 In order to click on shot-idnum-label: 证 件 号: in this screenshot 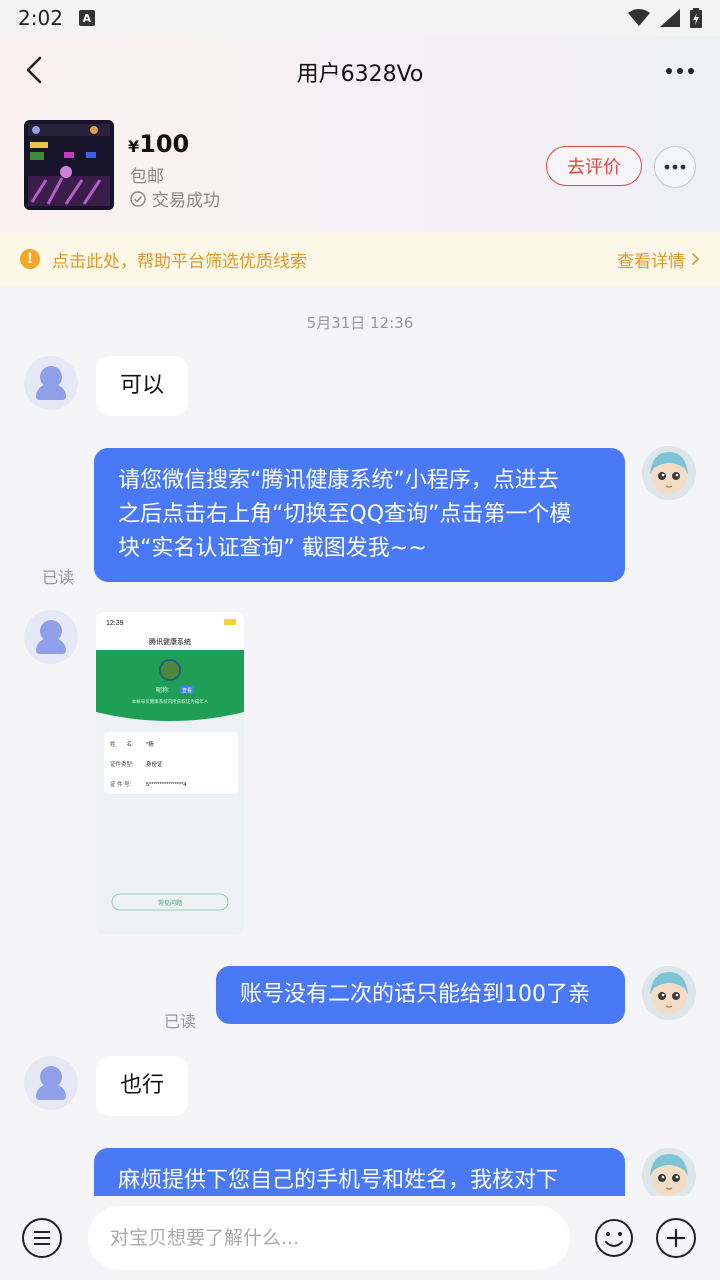, I will do `click(121, 784)`.